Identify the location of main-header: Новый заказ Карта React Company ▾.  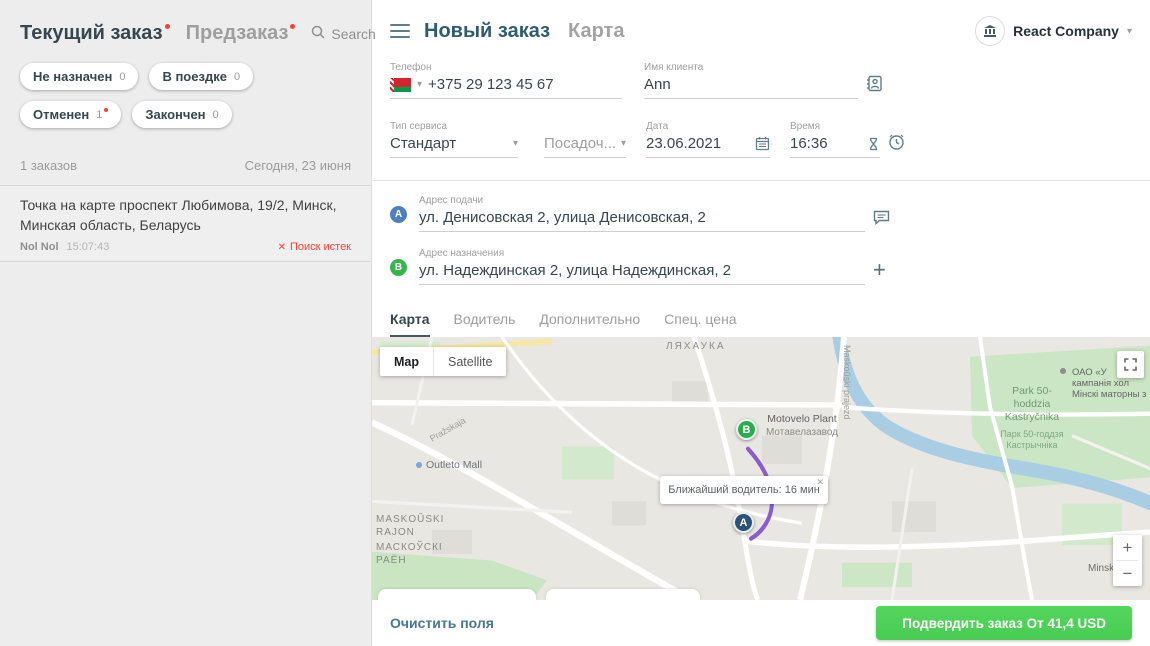
(761, 25).